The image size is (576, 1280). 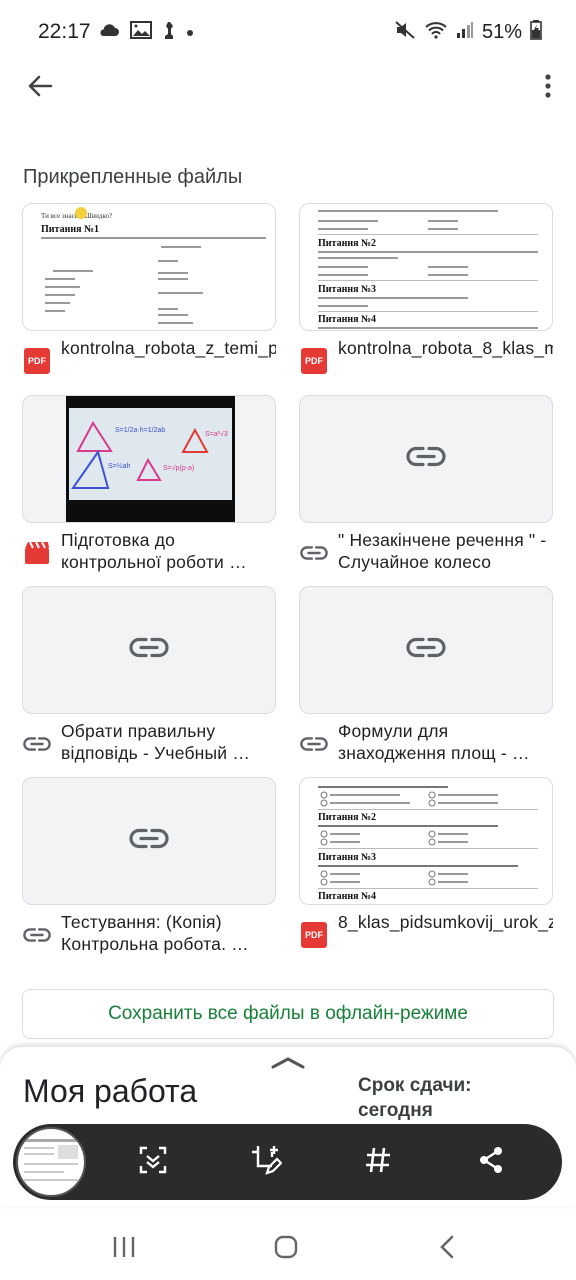 What do you see at coordinates (141, 32) in the screenshot?
I see `gallery-icon` at bounding box center [141, 32].